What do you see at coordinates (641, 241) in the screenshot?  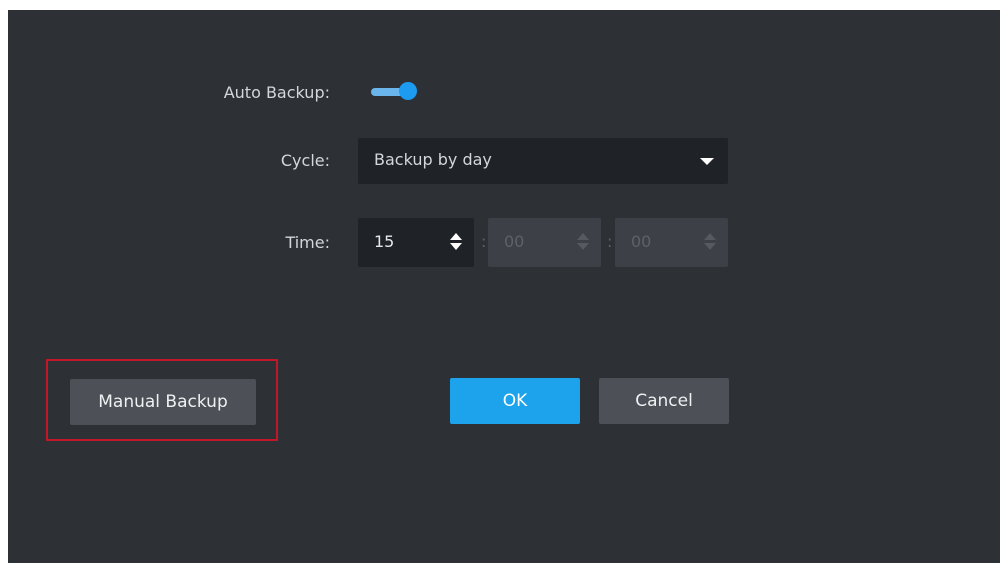 I see `second-value: 00` at bounding box center [641, 241].